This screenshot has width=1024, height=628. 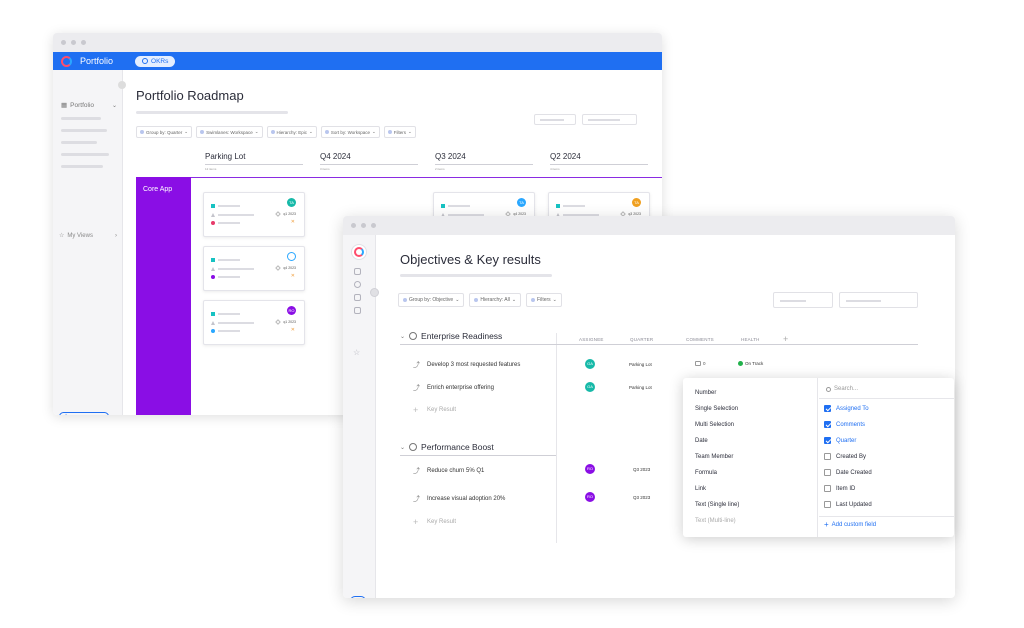 What do you see at coordinates (714, 425) in the screenshot?
I see `field-type-option: Multi Selection` at bounding box center [714, 425].